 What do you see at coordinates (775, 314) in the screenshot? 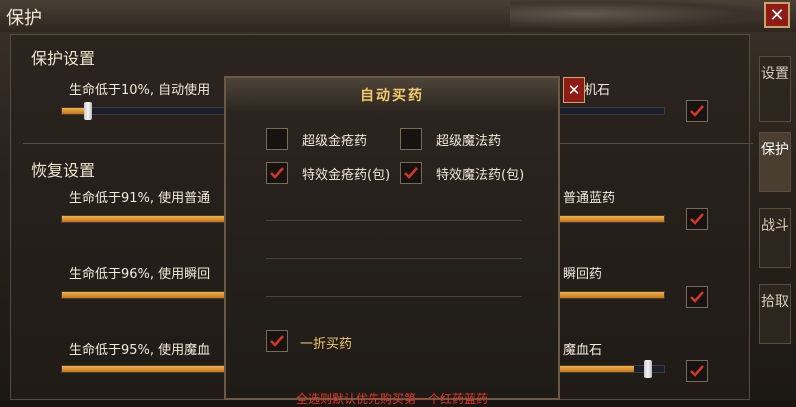
I see `tab-pickup: 拾取` at bounding box center [775, 314].